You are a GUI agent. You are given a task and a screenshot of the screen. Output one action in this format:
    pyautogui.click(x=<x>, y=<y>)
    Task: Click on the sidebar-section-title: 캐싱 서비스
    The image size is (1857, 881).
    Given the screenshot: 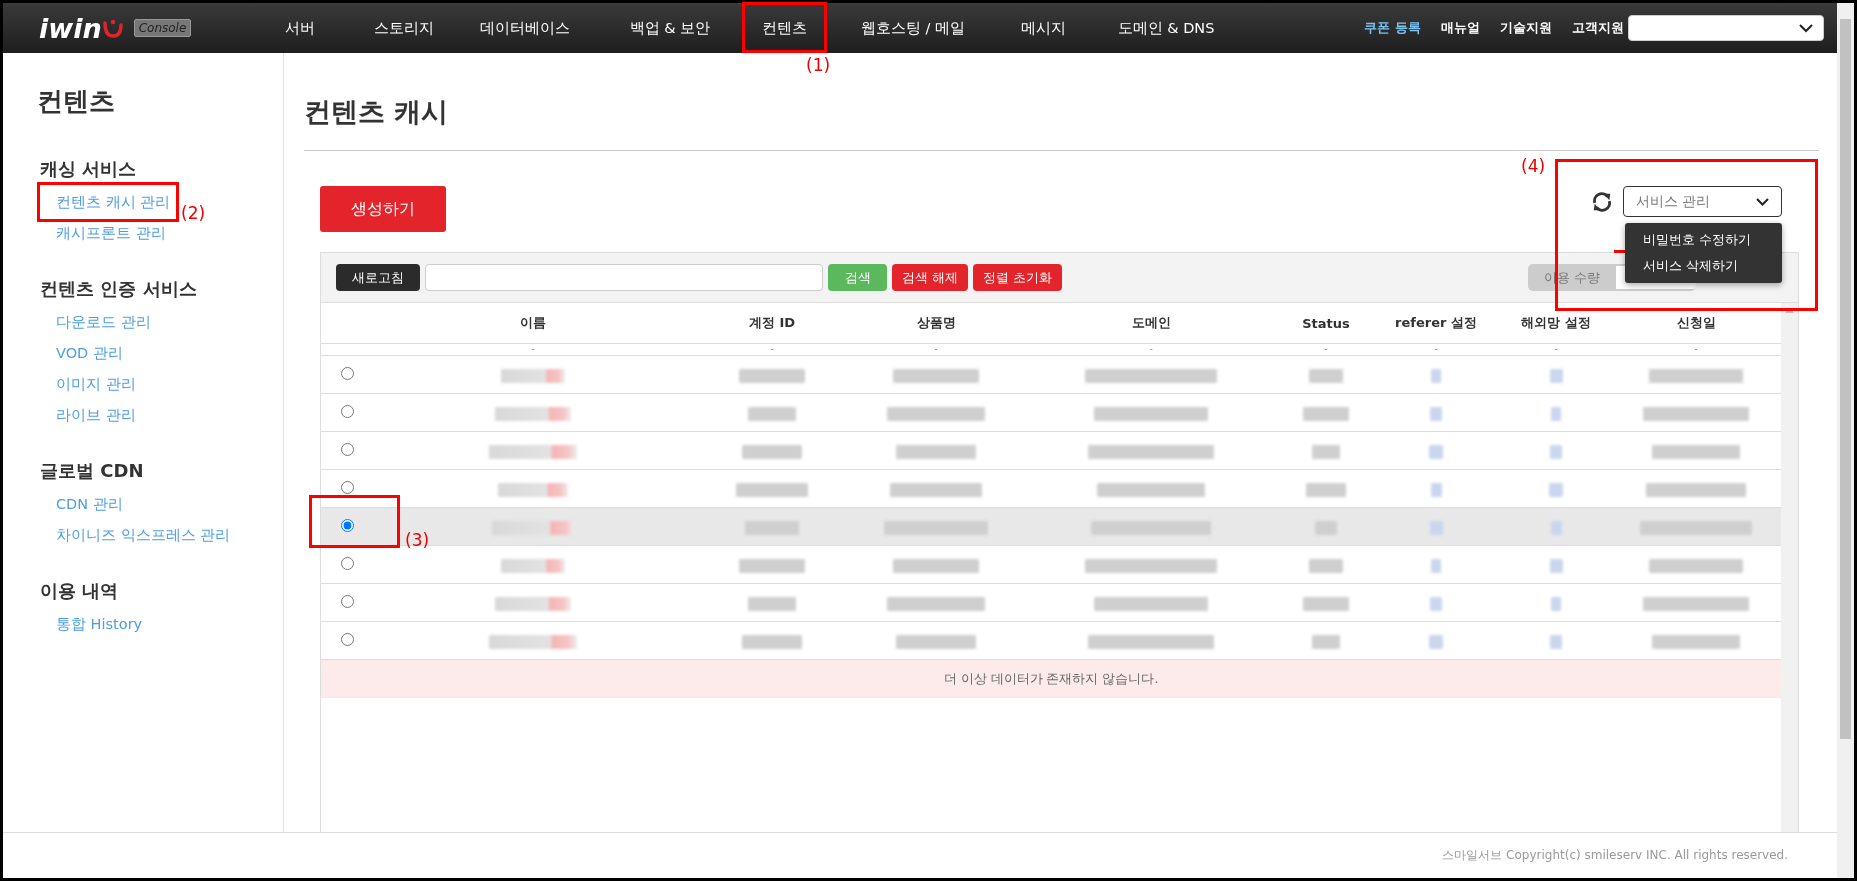 What is the action you would take?
    pyautogui.click(x=89, y=169)
    